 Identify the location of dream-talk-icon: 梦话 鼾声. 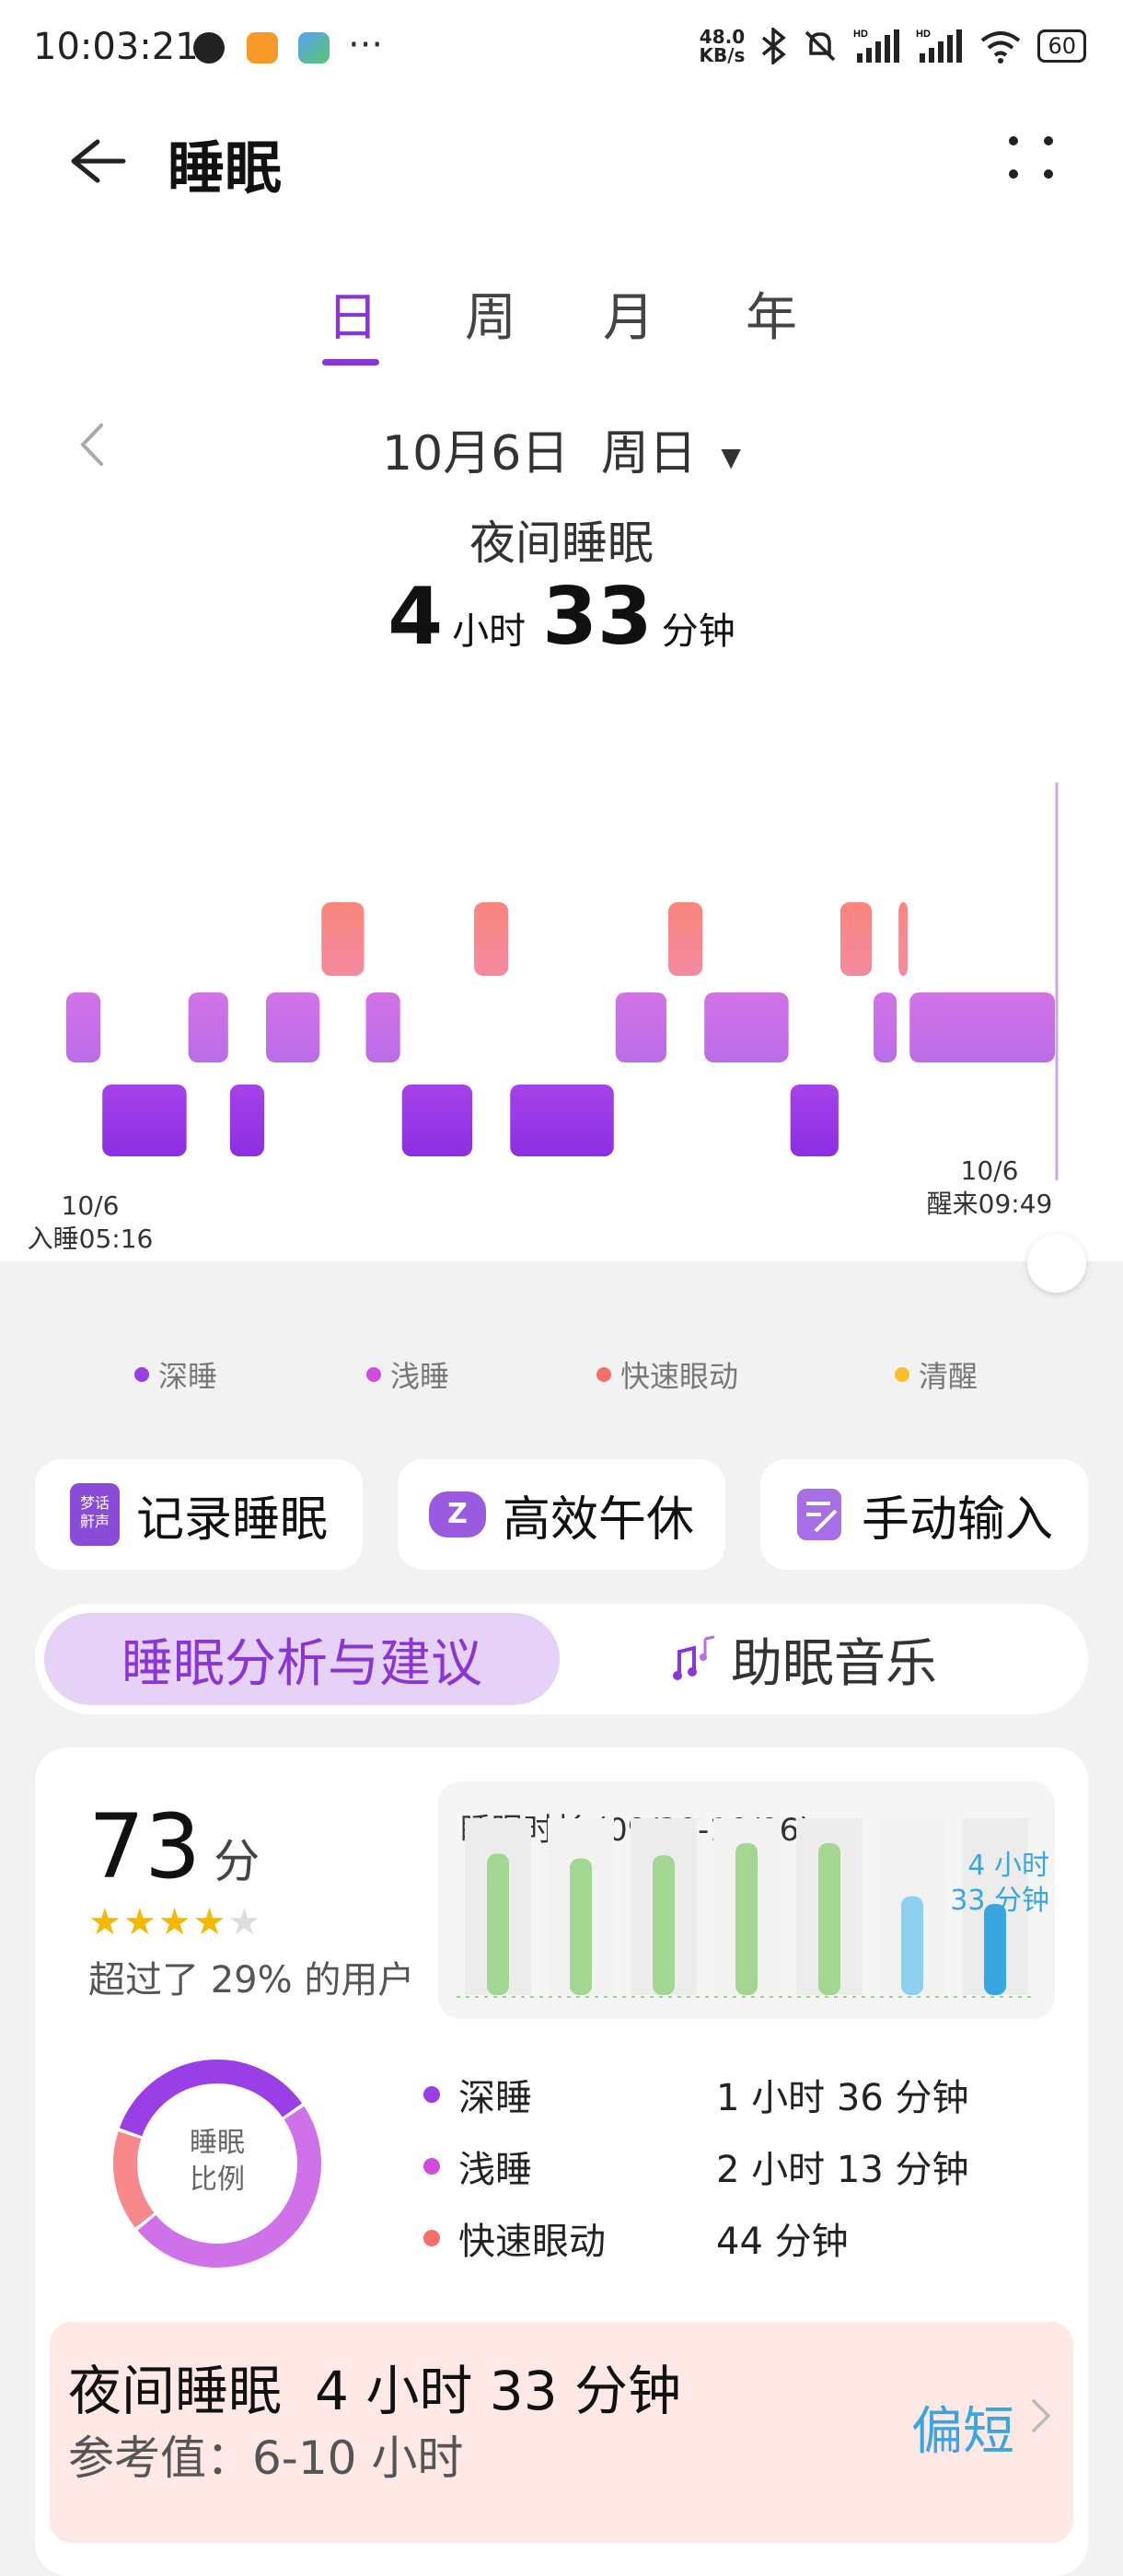
(95, 1514).